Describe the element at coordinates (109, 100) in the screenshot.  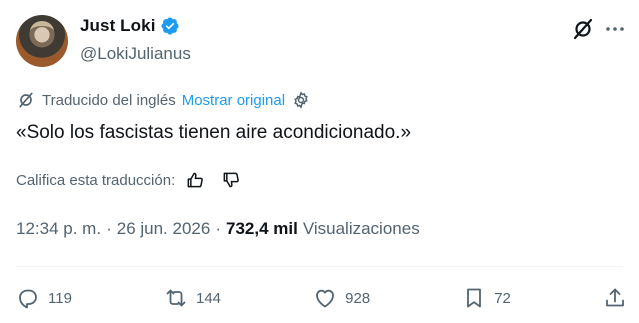
I see `translated-from-label: Traducido del inglés` at that location.